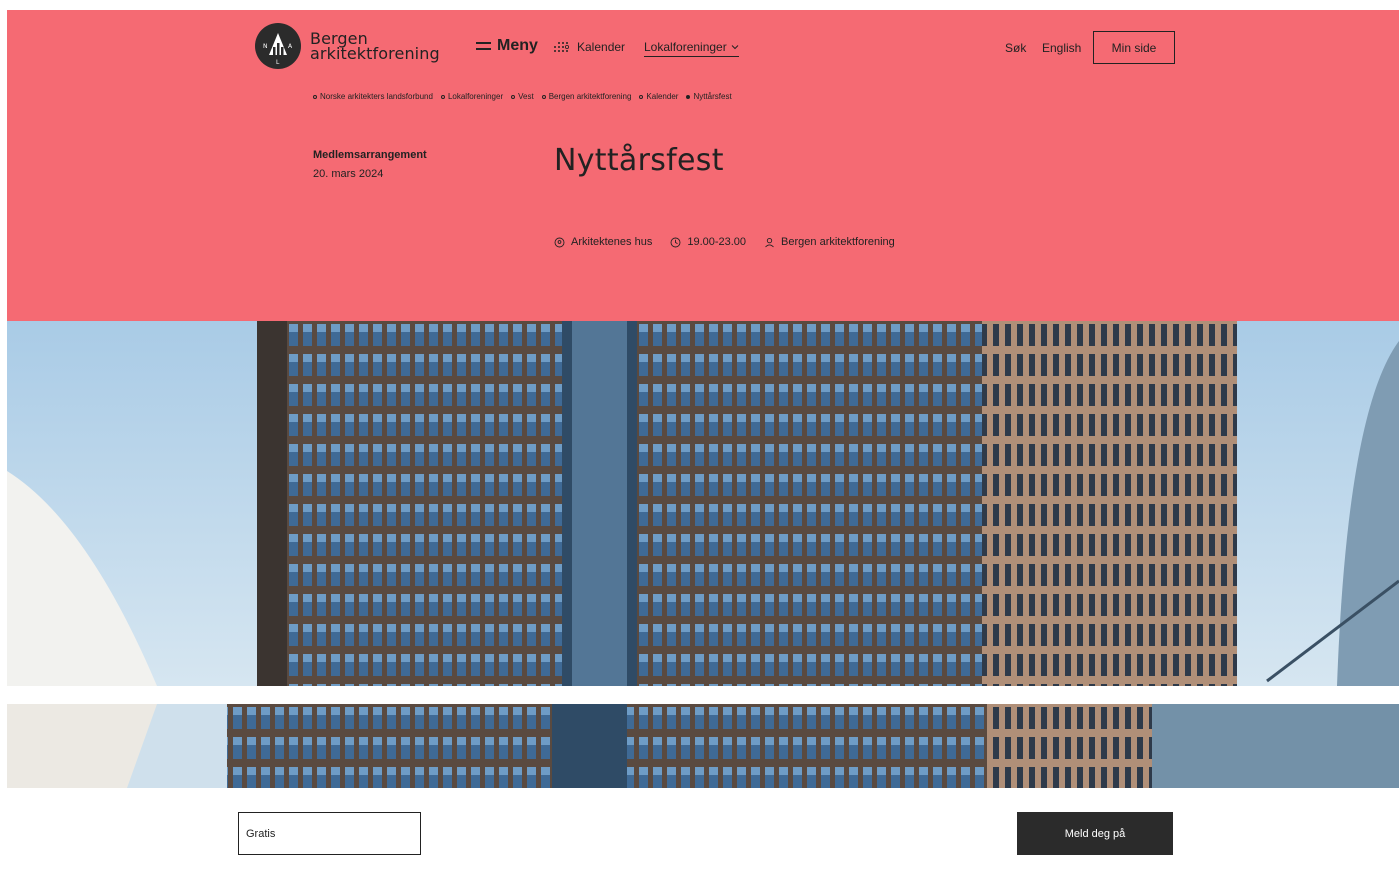  I want to click on my-page-button: Min side, so click(1134, 47).